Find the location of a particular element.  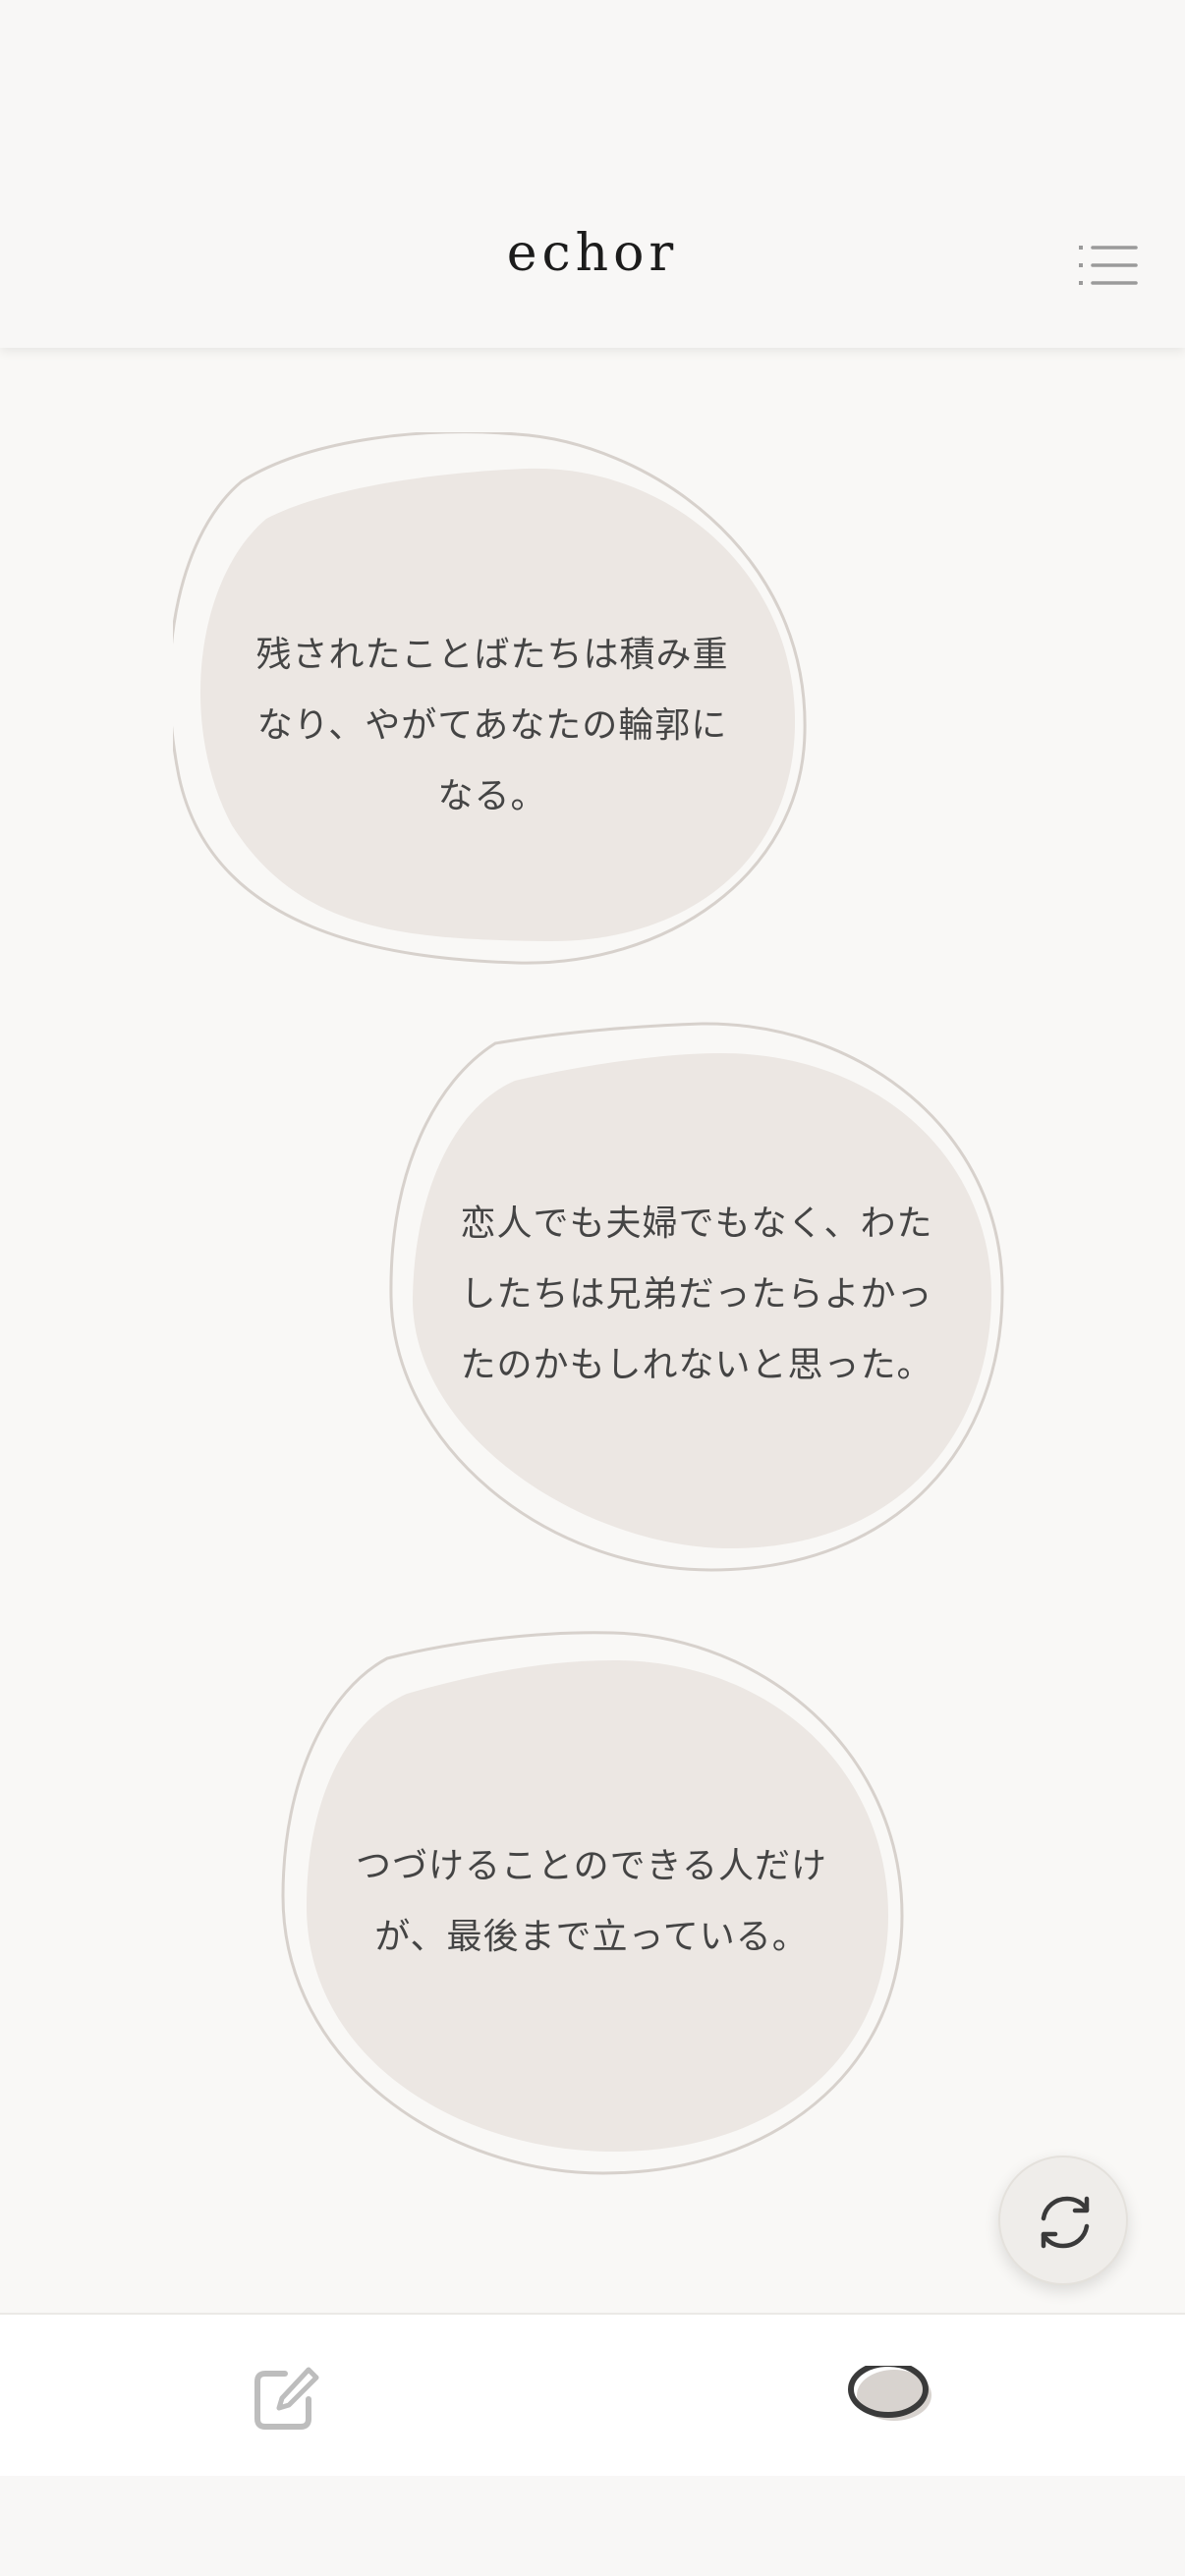

card-text-line: なる。 is located at coordinates (492, 796).